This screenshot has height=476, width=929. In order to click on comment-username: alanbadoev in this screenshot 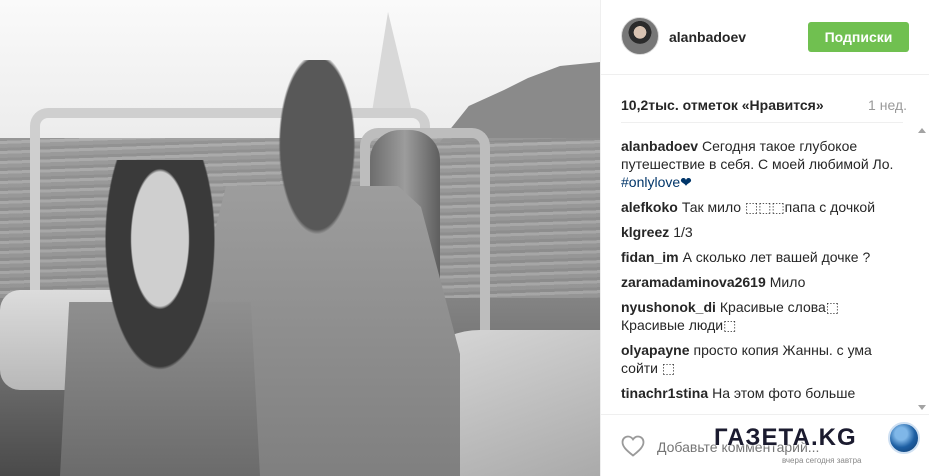, I will do `click(659, 146)`.